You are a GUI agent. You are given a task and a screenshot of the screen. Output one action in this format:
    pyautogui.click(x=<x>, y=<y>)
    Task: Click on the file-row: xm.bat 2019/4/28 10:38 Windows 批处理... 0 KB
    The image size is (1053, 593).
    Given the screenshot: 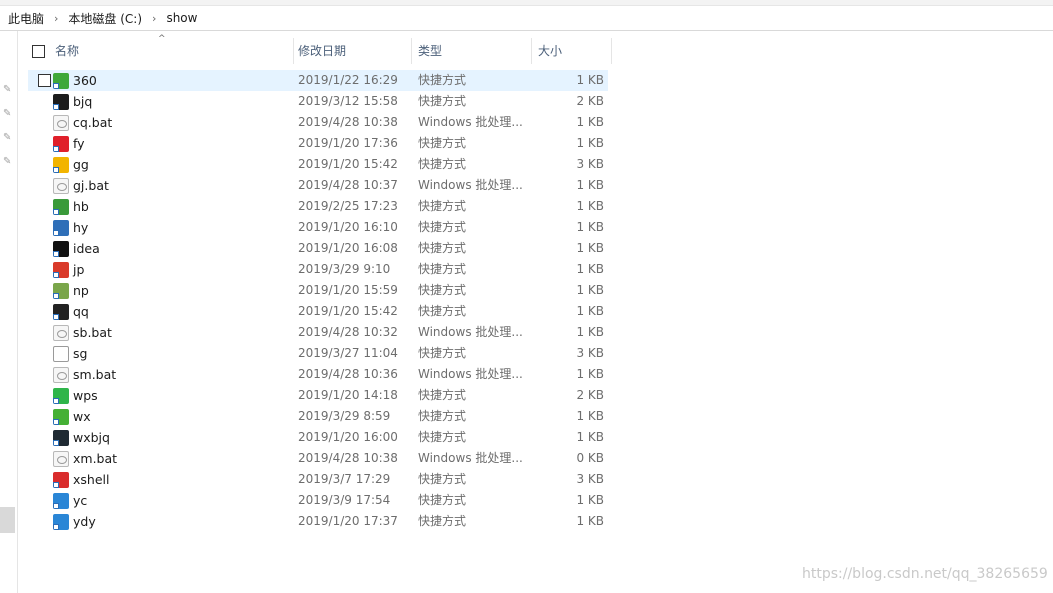 What is the action you would take?
    pyautogui.click(x=318, y=458)
    